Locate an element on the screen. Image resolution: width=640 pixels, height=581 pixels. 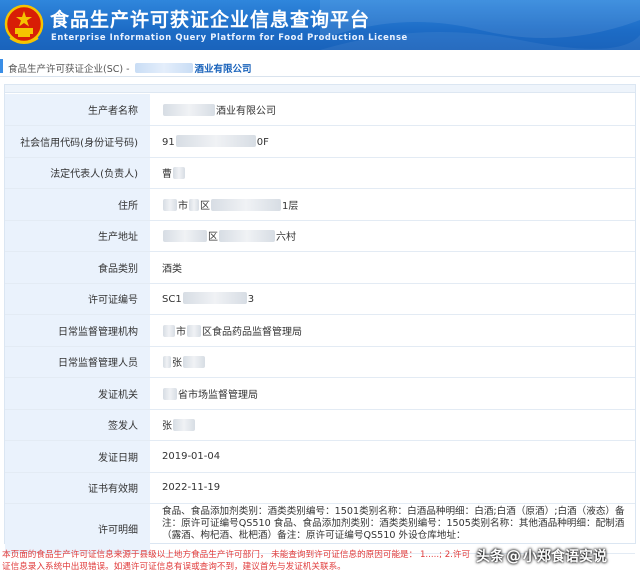
table-row: 法定代表人(负责人) 曹 is located at coordinates (320, 173).